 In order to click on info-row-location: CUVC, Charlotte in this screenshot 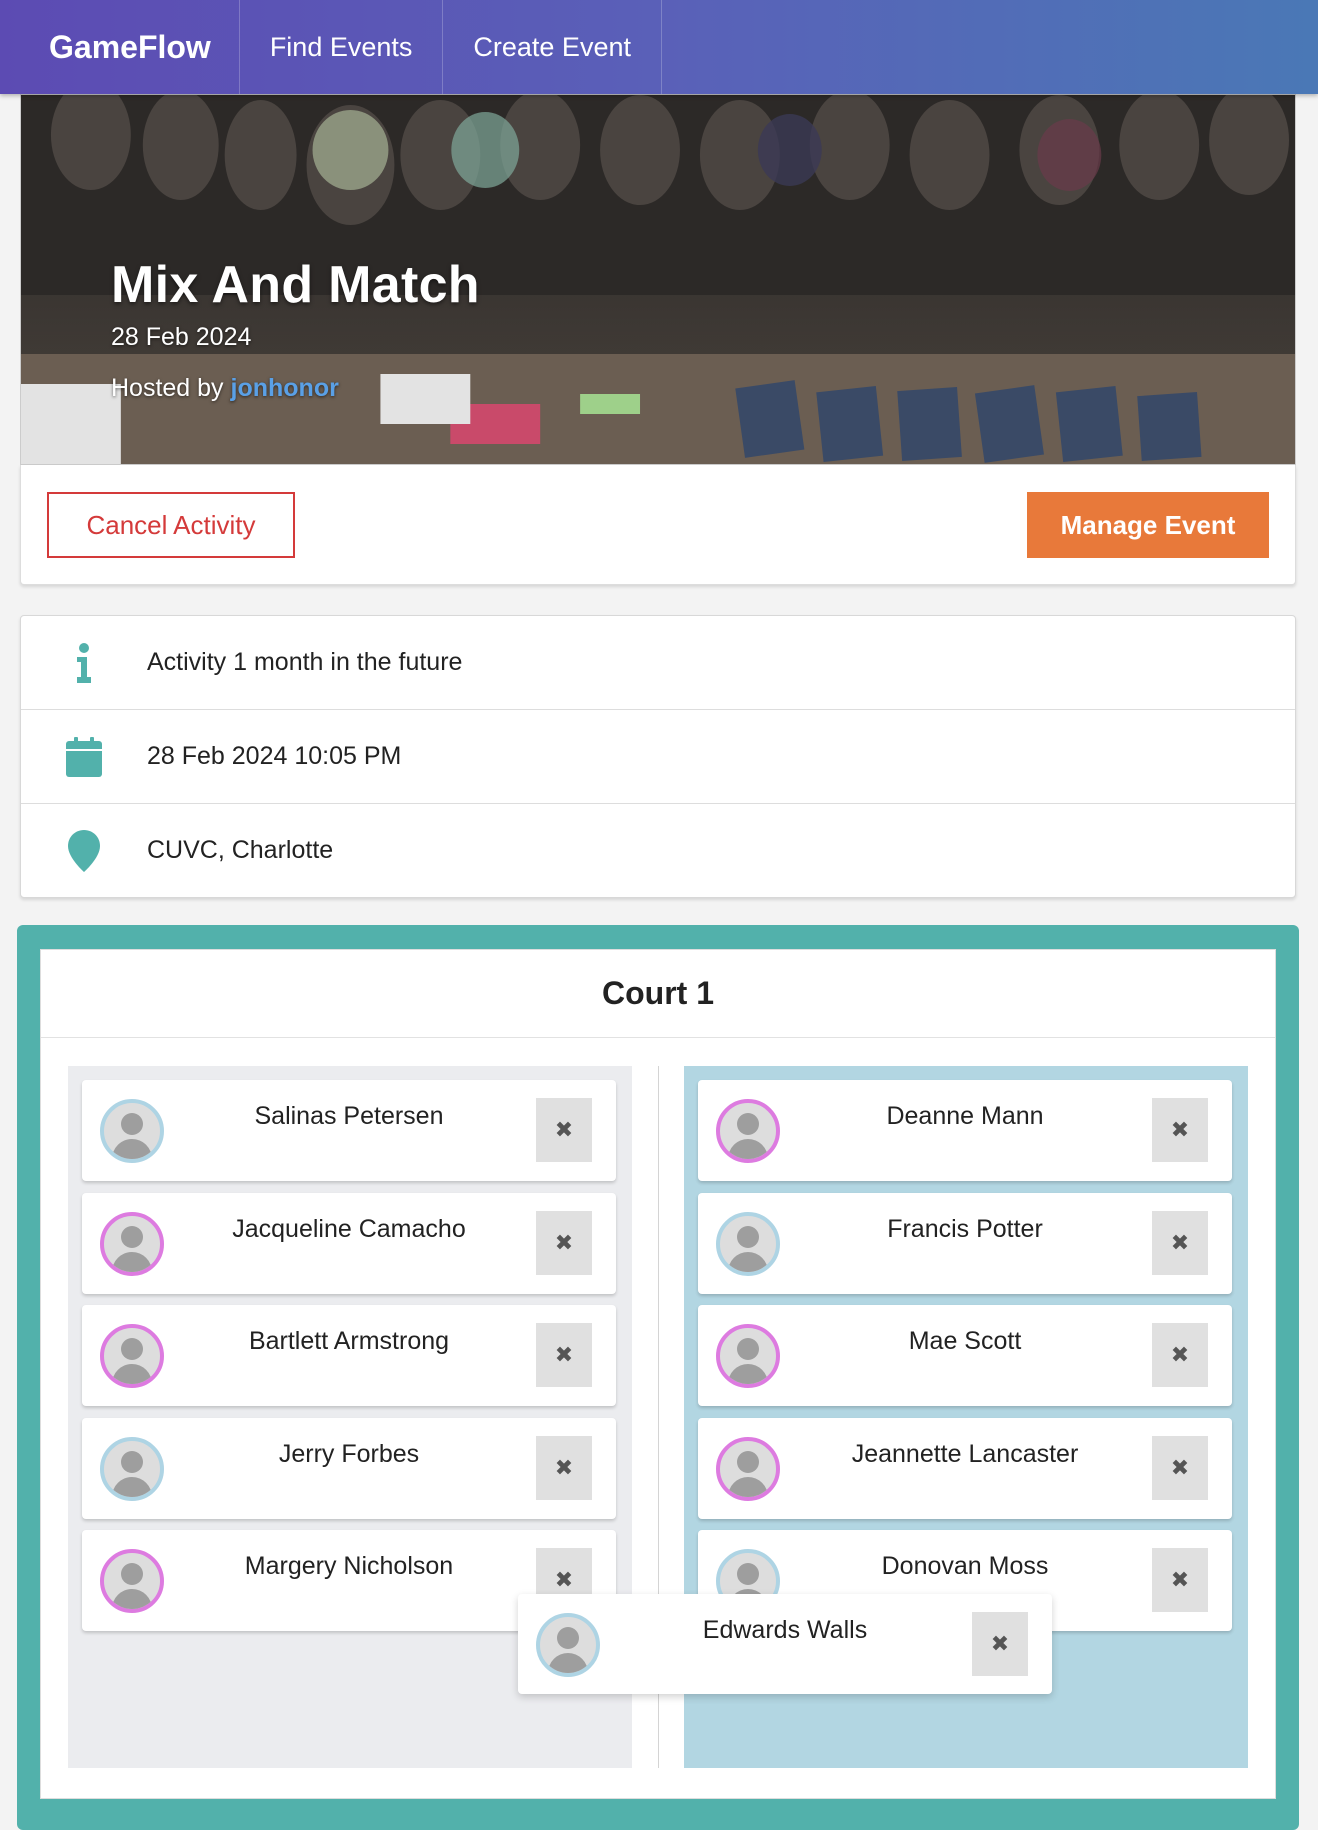, I will do `click(658, 850)`.